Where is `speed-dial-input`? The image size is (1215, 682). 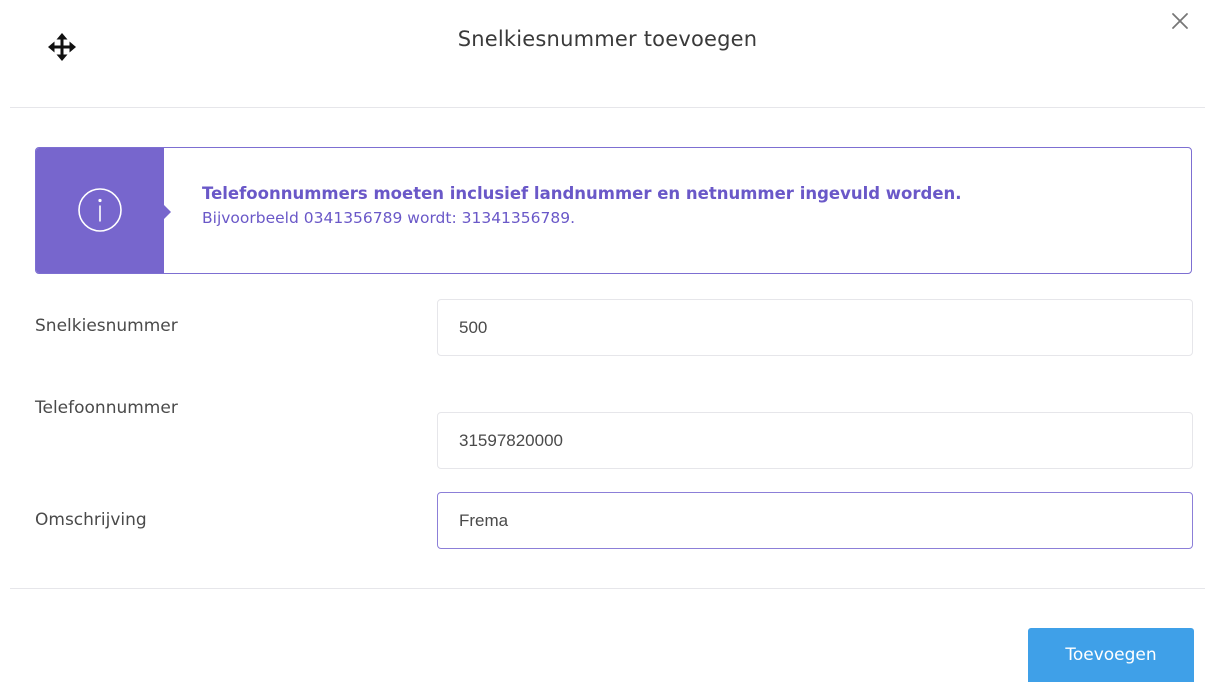 speed-dial-input is located at coordinates (815, 327).